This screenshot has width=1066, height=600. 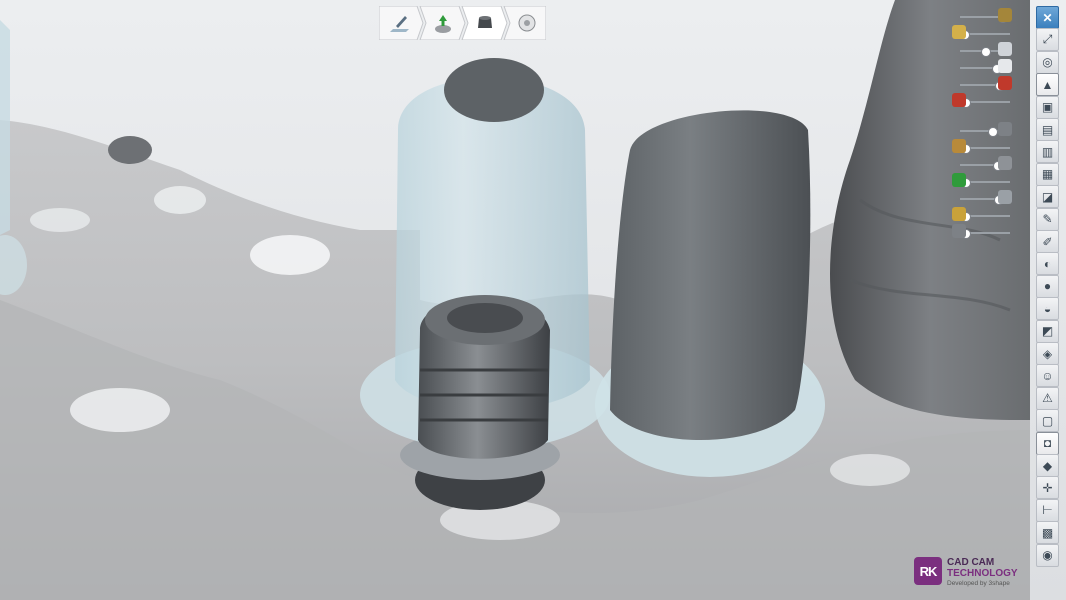 I want to click on camera-button: ◘, so click(x=1047, y=443).